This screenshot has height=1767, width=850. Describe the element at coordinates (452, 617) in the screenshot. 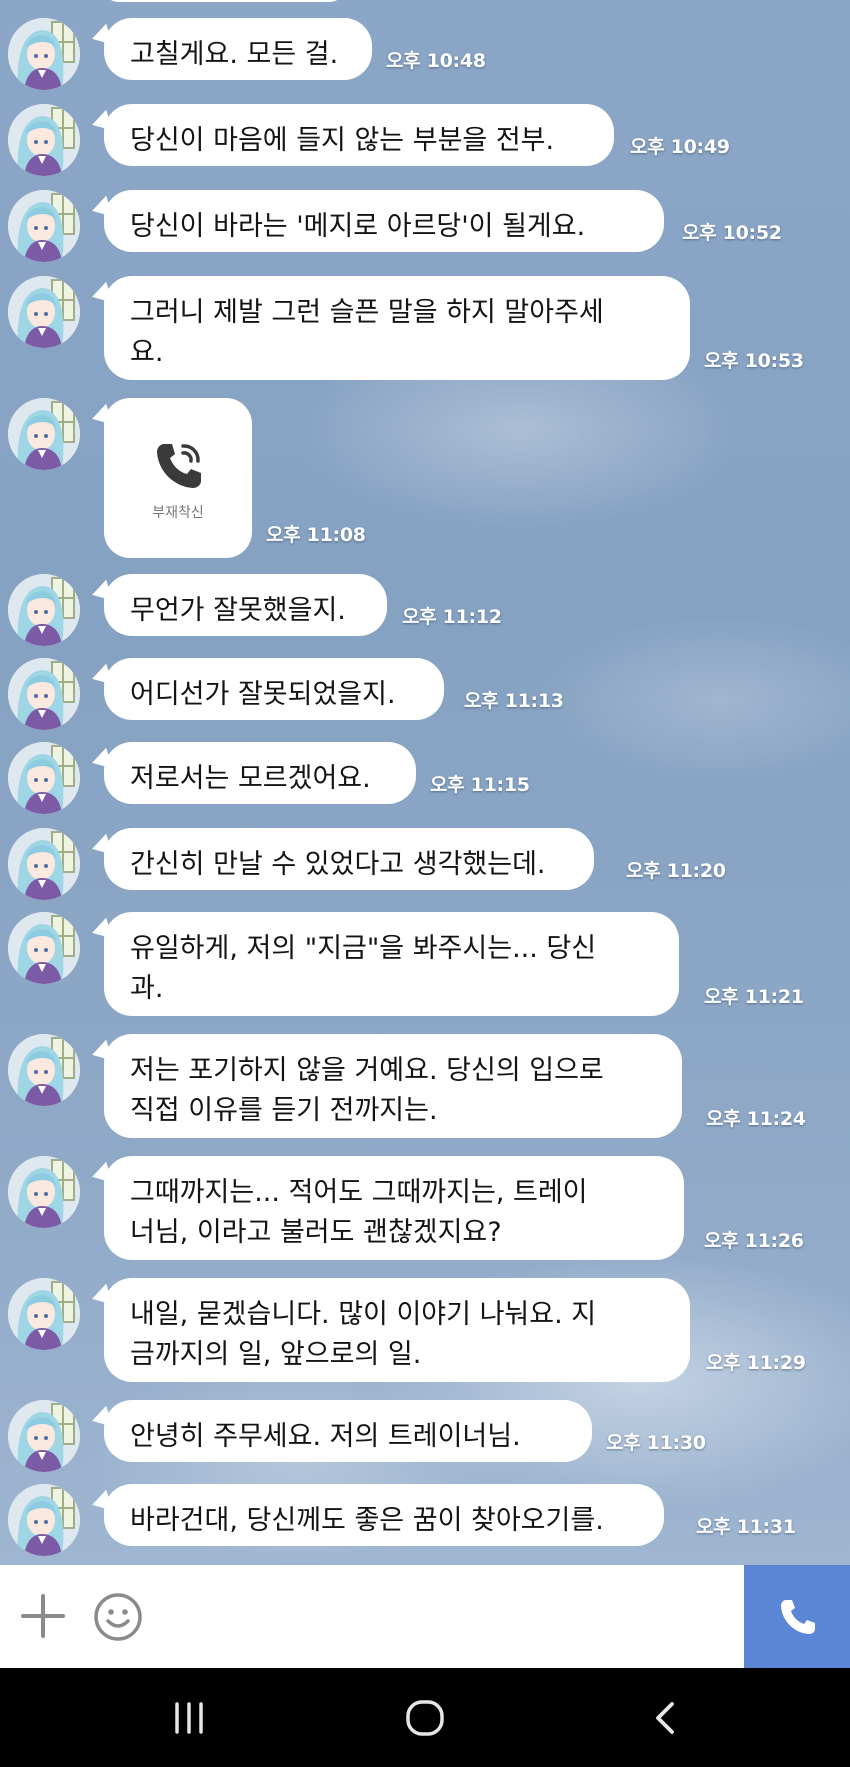

I see `message-timestamp: 오후 11:12` at that location.